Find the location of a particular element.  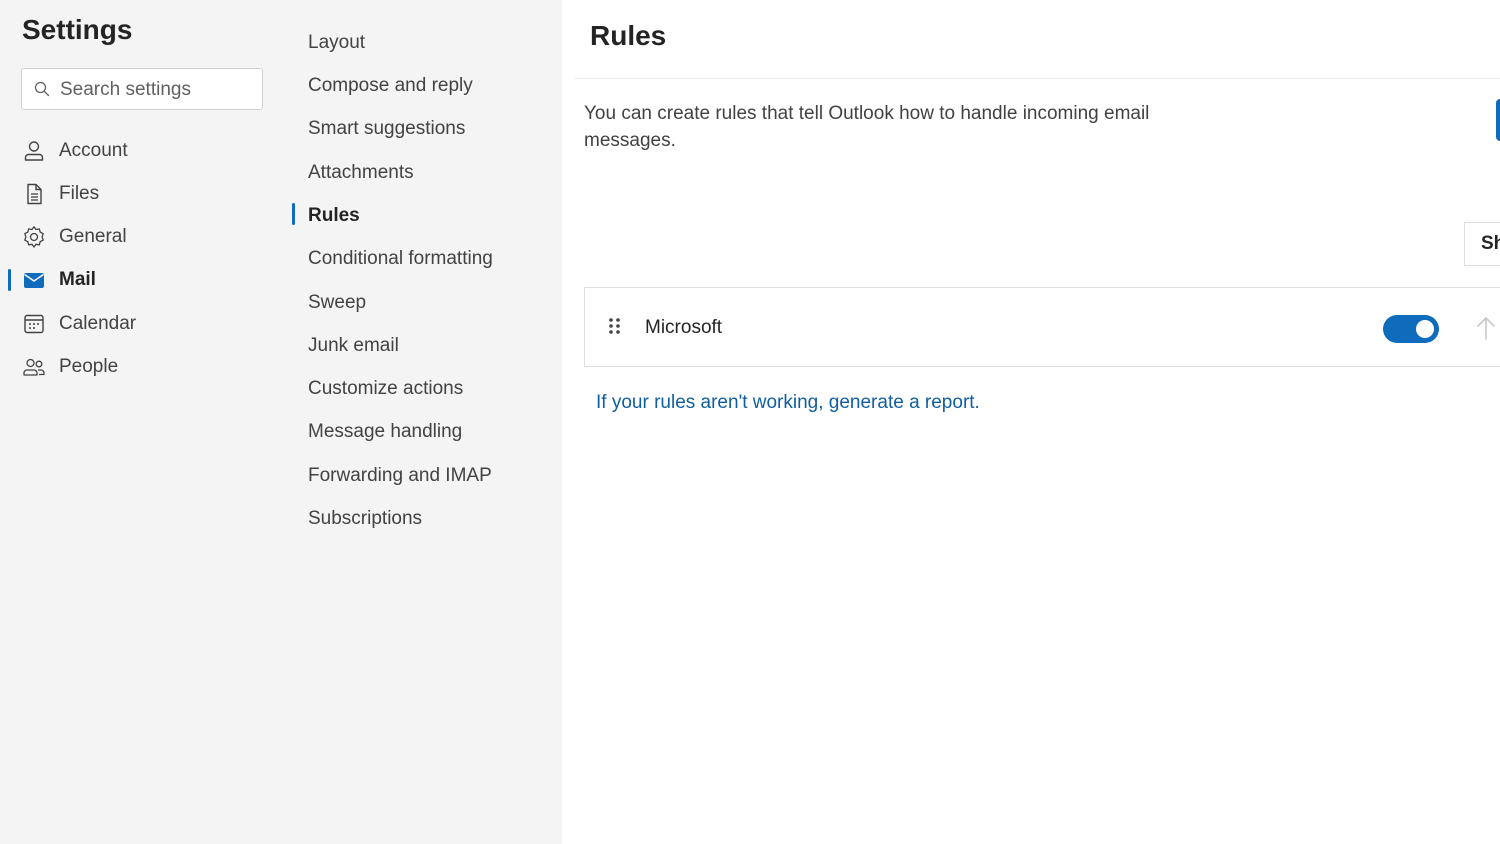

mail-section-message-handling: Message handling is located at coordinates (422, 432).